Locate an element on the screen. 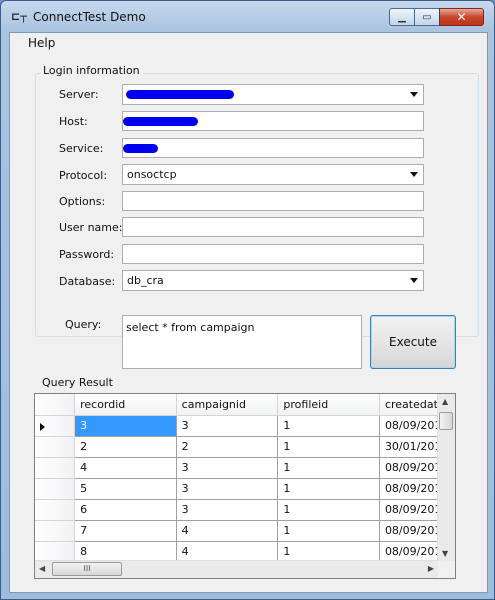  table-row: 6 3 1 08/09/2017 is located at coordinates (245, 510).